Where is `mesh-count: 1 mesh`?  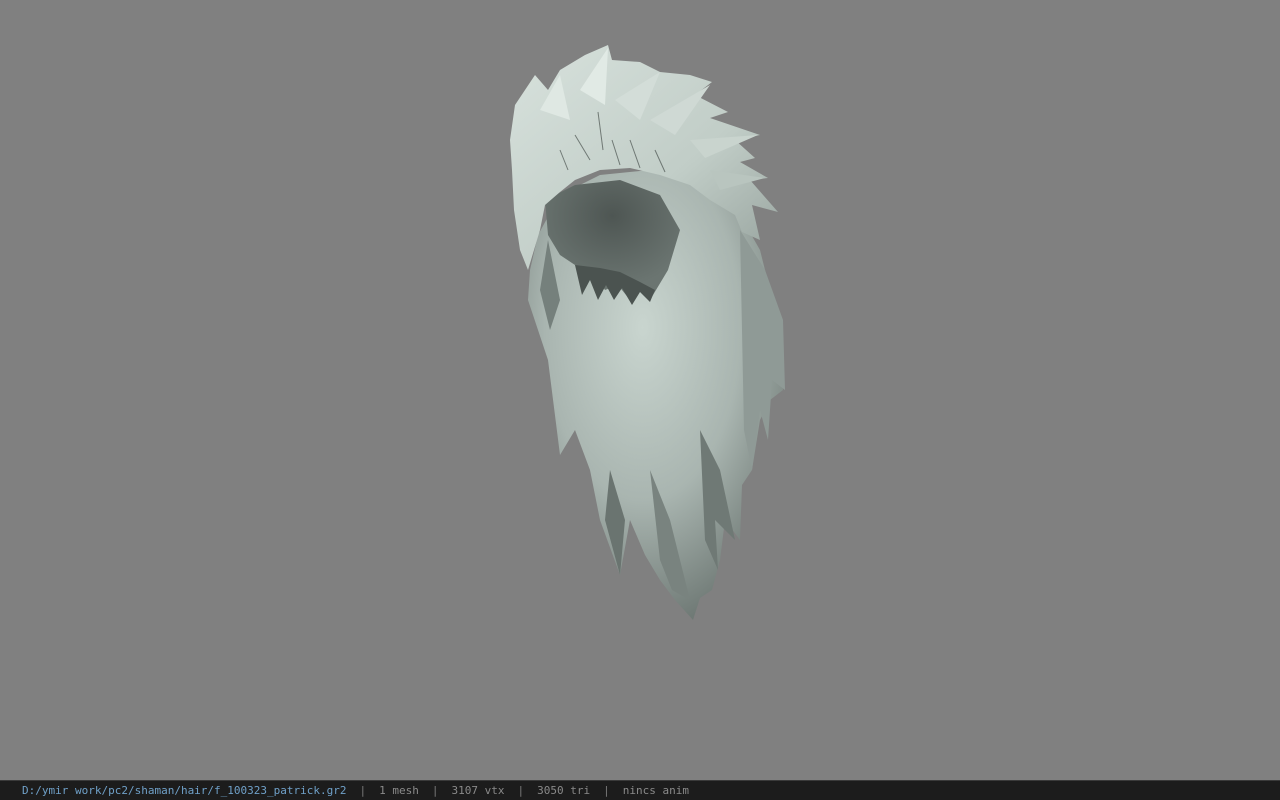 mesh-count: 1 mesh is located at coordinates (399, 790).